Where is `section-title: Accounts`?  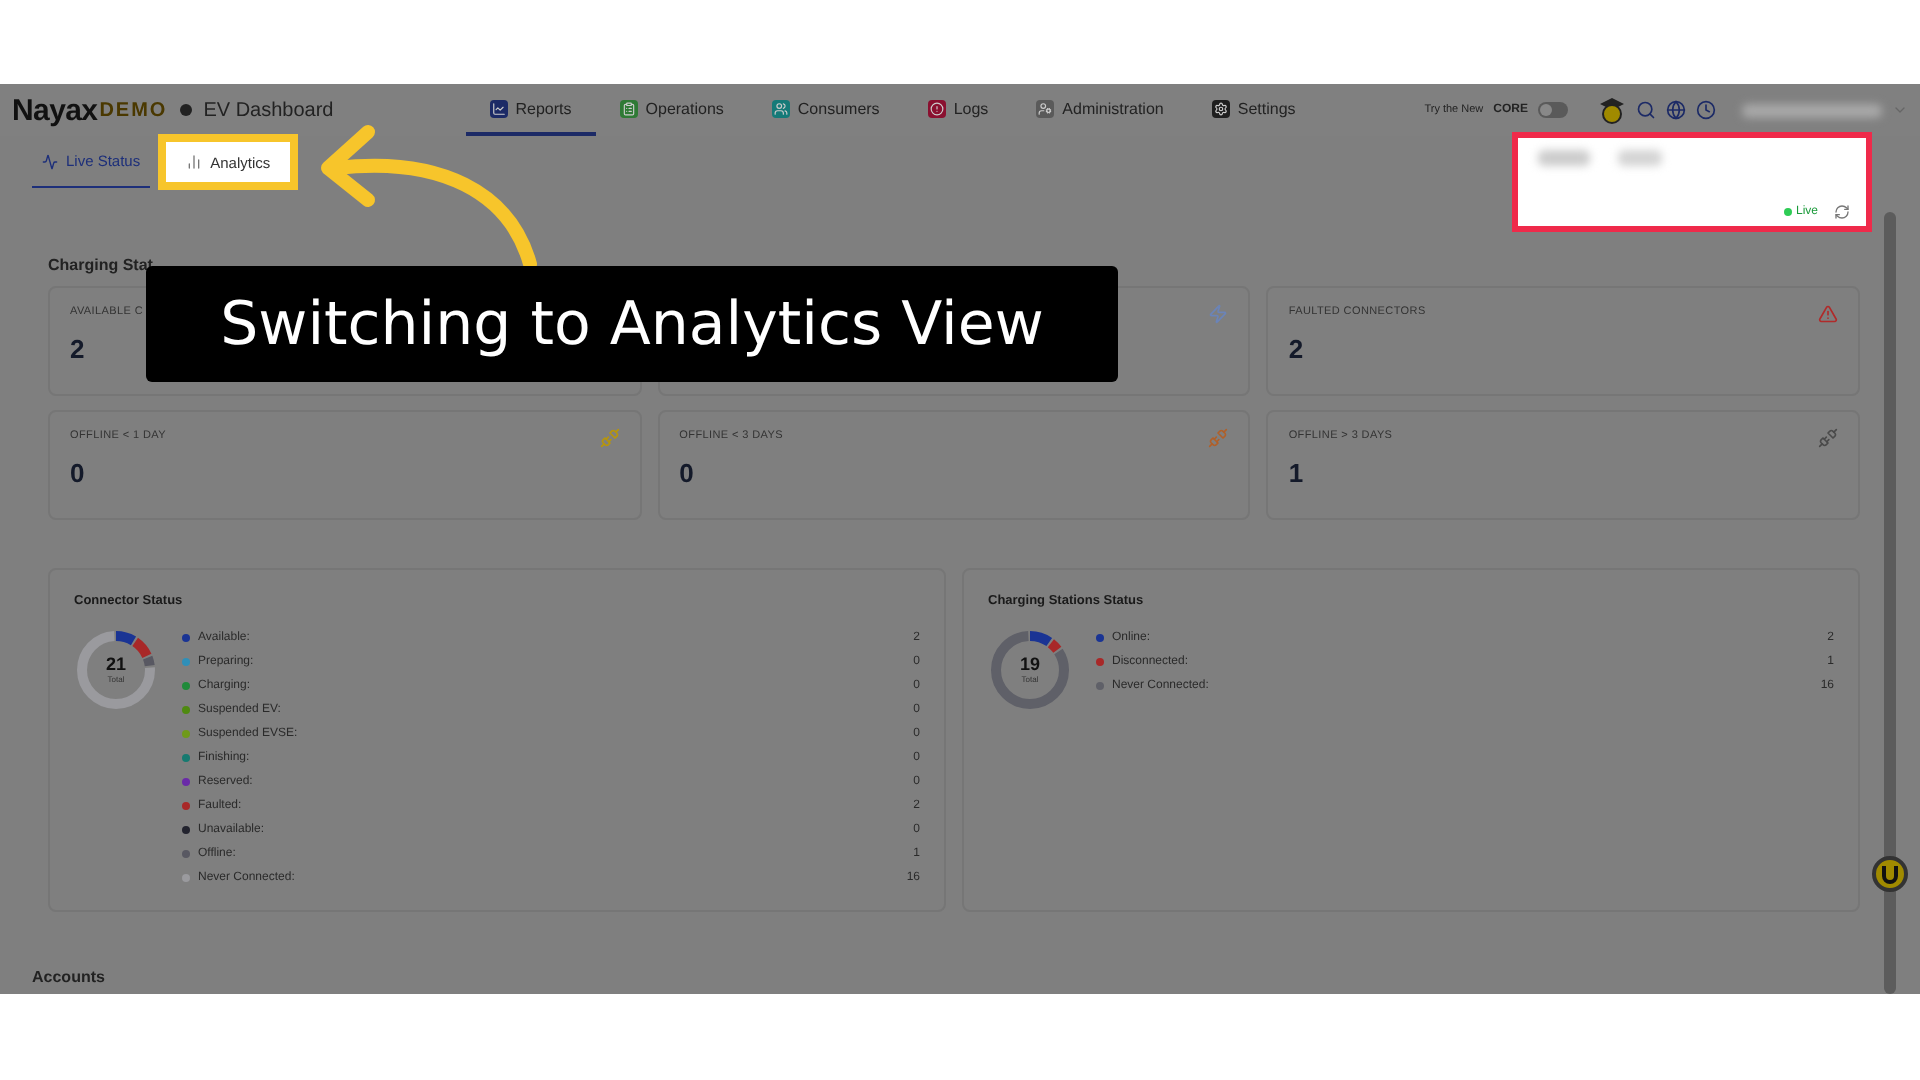 section-title: Accounts is located at coordinates (69, 977).